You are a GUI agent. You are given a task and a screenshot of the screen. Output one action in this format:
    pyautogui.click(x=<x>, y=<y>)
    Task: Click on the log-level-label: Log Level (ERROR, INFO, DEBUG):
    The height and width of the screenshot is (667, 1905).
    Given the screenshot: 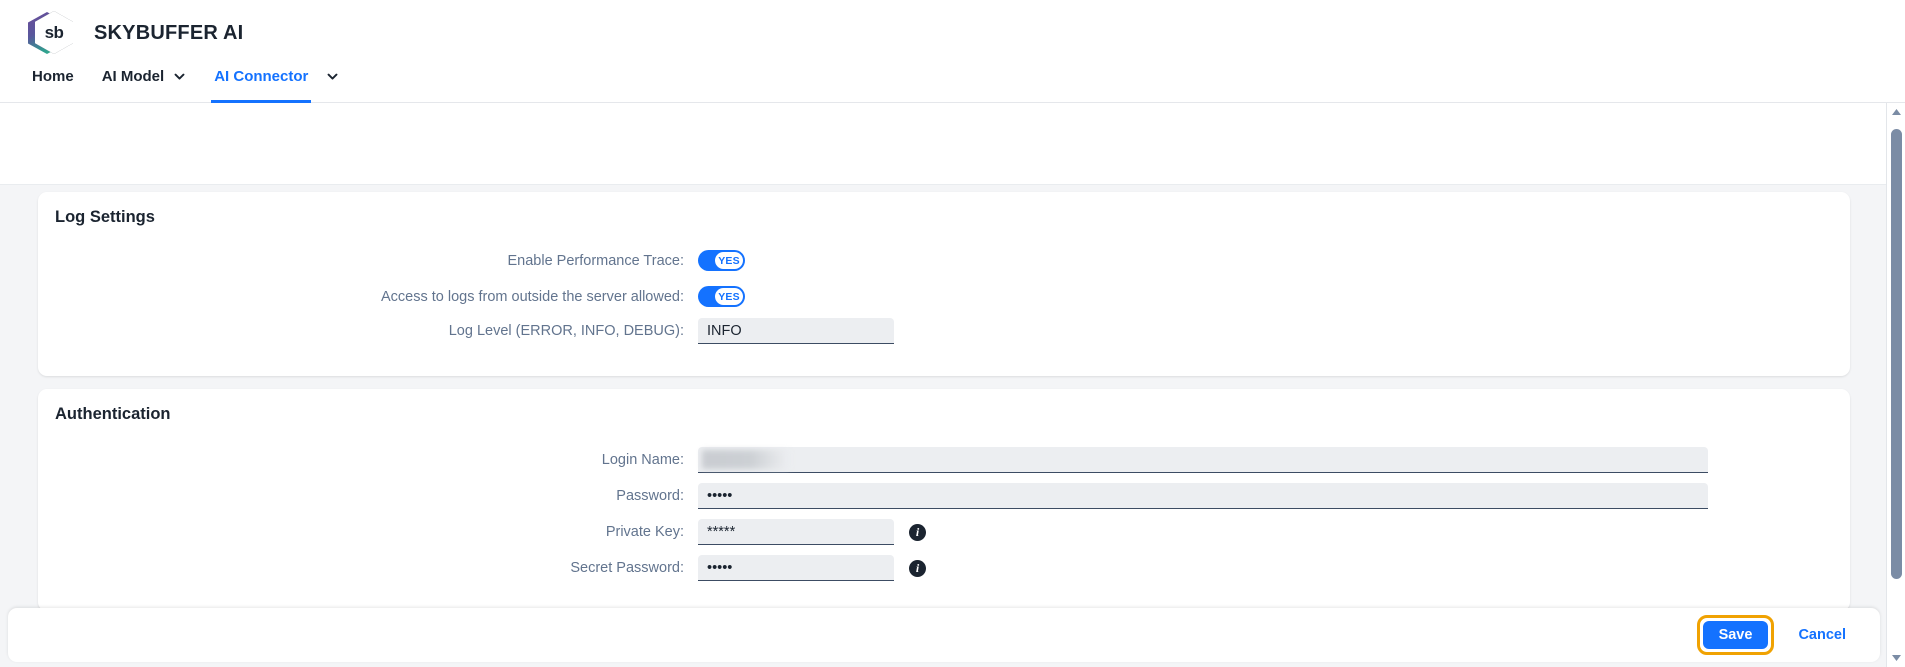 What is the action you would take?
    pyautogui.click(x=566, y=331)
    